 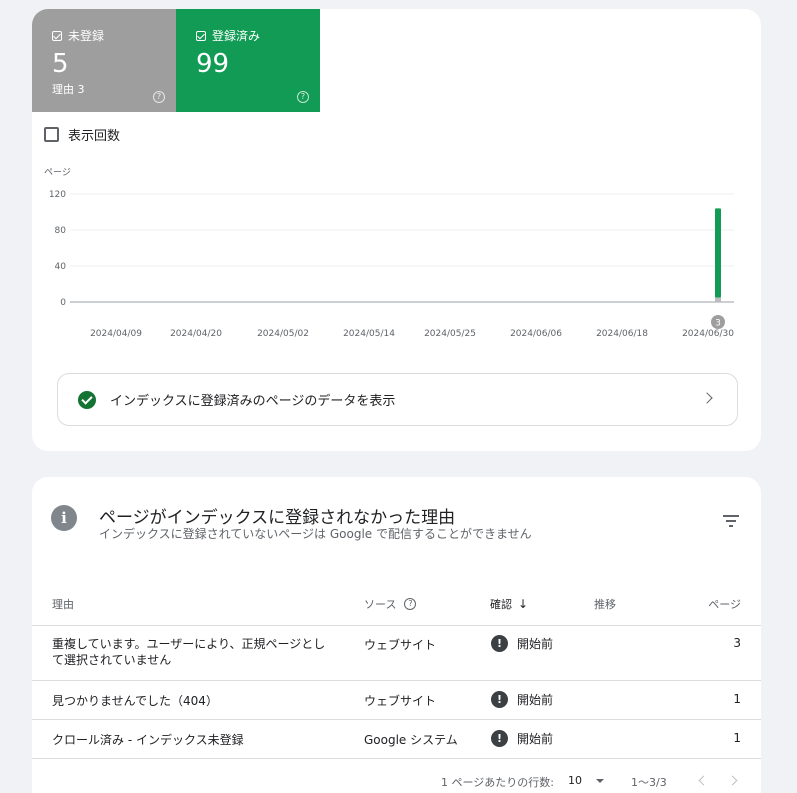 What do you see at coordinates (605, 604) in the screenshot?
I see `column-trend: 推移` at bounding box center [605, 604].